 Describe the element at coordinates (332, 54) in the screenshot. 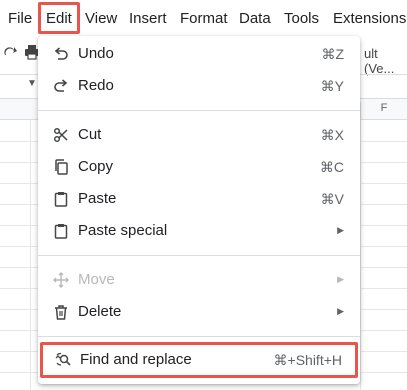

I see `shortcut-text: ⌘Z` at that location.